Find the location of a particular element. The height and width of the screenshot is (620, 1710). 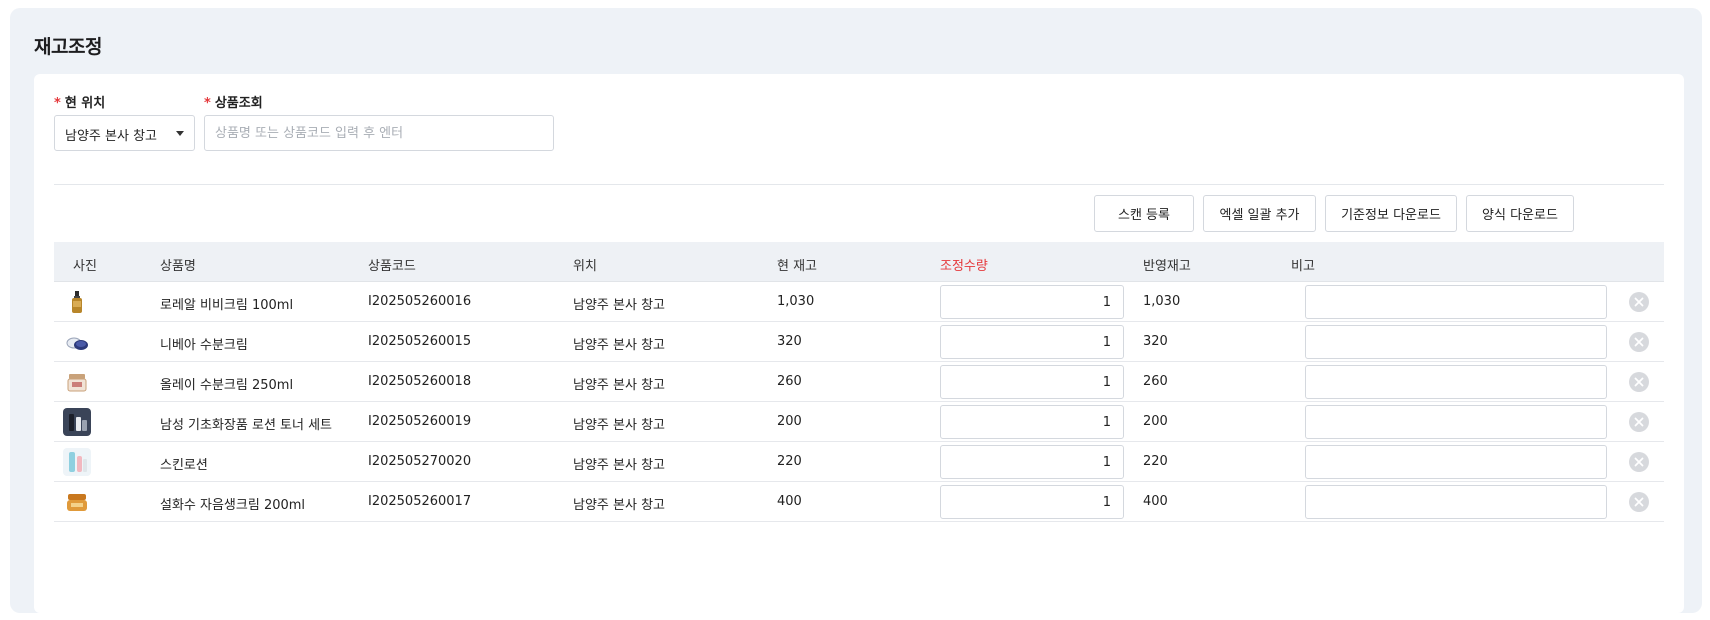

product-name: 니베아 수분크림 is located at coordinates (204, 345).